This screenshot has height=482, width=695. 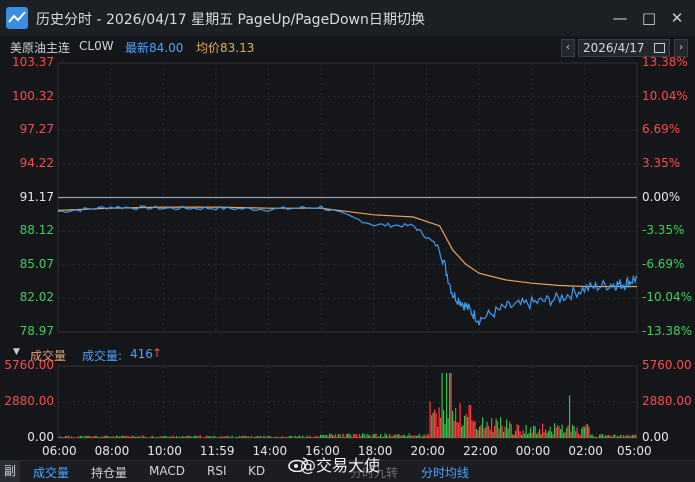 I want to click on time-tick-label: 00:00, so click(x=533, y=451).